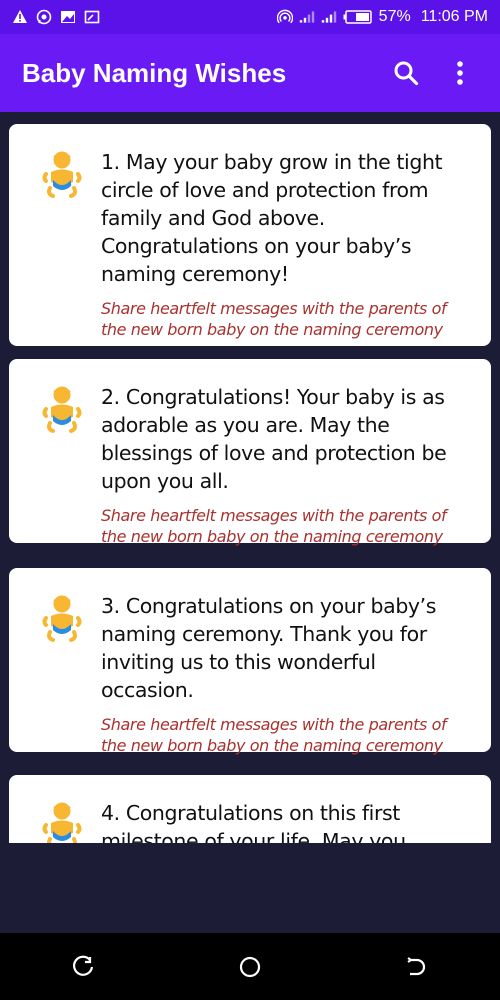  I want to click on page-title: Baby Naming Wishes, so click(154, 72).